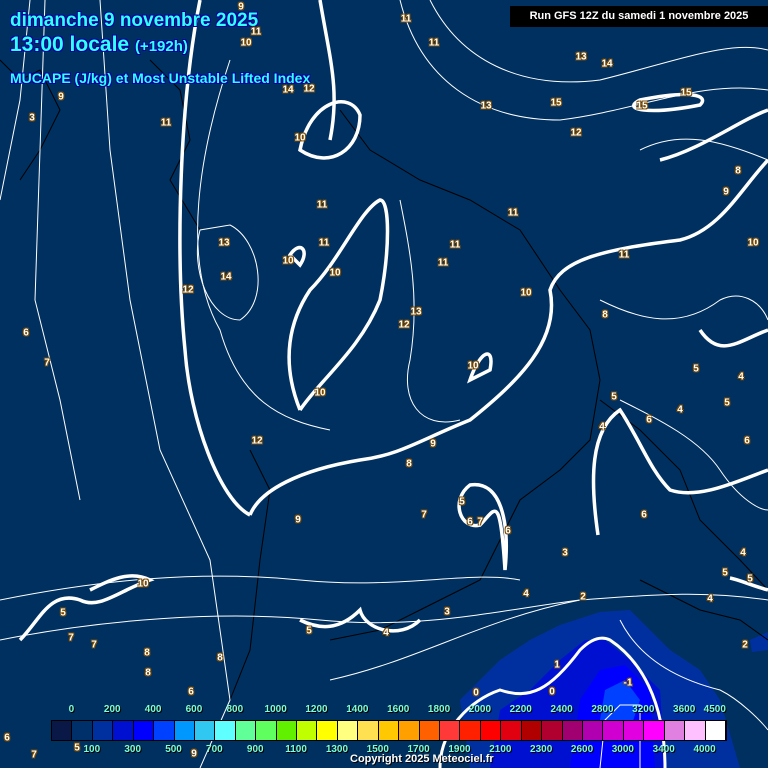  I want to click on colorbar-top-label: 1800, so click(439, 709).